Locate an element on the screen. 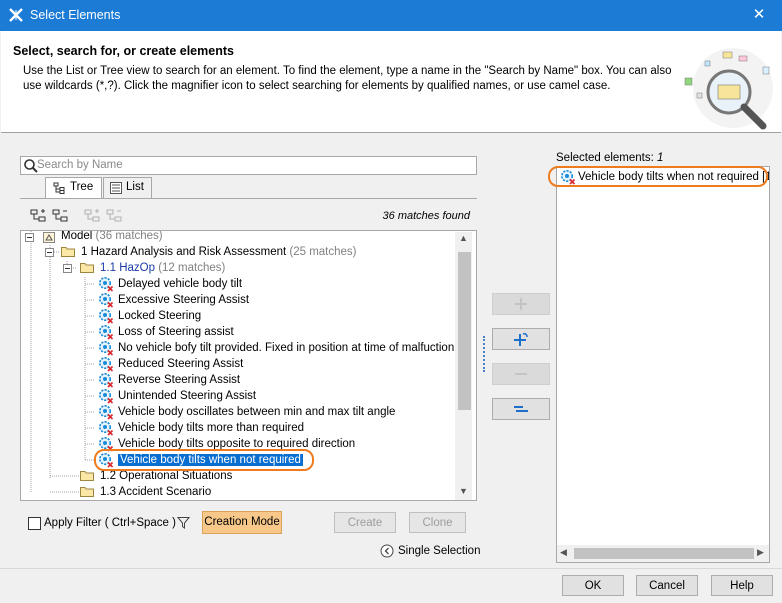 This screenshot has width=782, height=603. help-button: Help is located at coordinates (742, 585).